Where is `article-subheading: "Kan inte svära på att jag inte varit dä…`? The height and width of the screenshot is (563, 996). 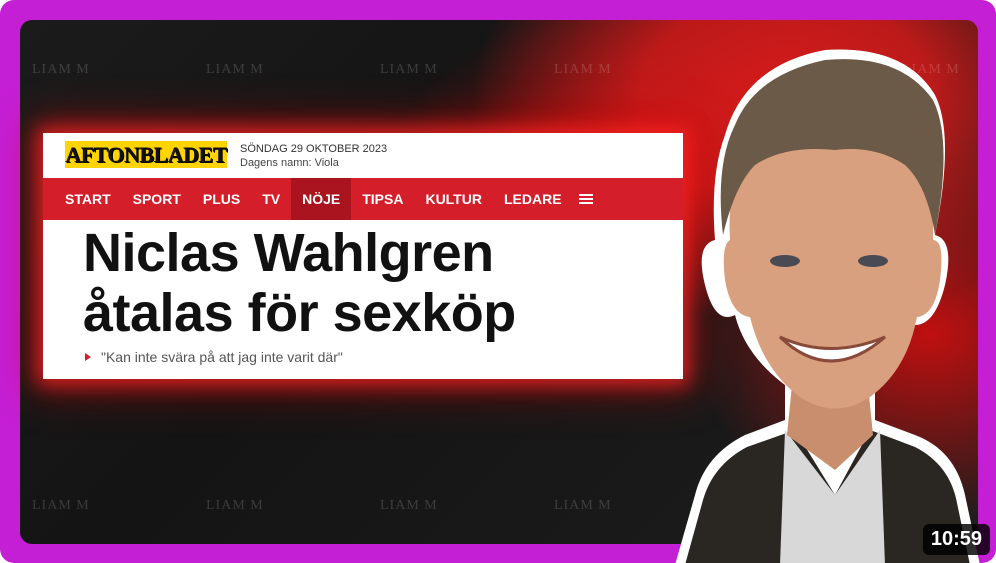 article-subheading: "Kan inte svära på att jag inte varit dä… is located at coordinates (214, 357).